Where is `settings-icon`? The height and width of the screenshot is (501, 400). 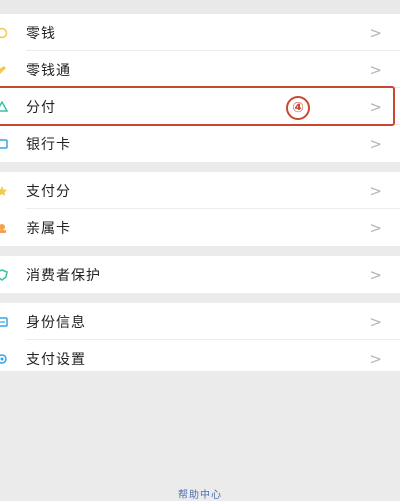 settings-icon is located at coordinates (4, 359).